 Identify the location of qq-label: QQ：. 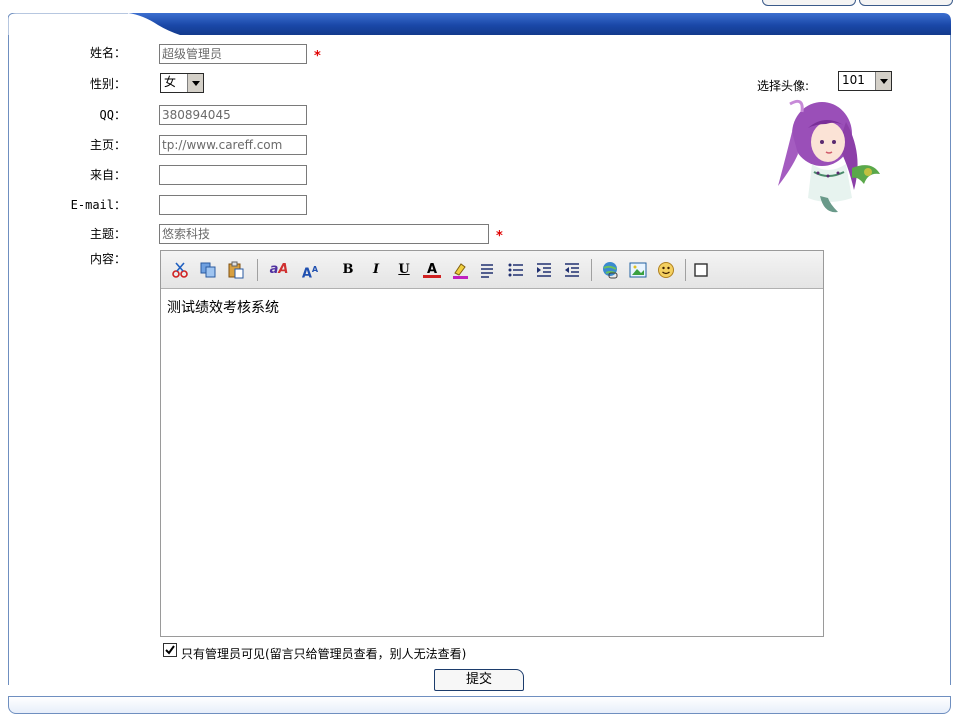
(112, 115).